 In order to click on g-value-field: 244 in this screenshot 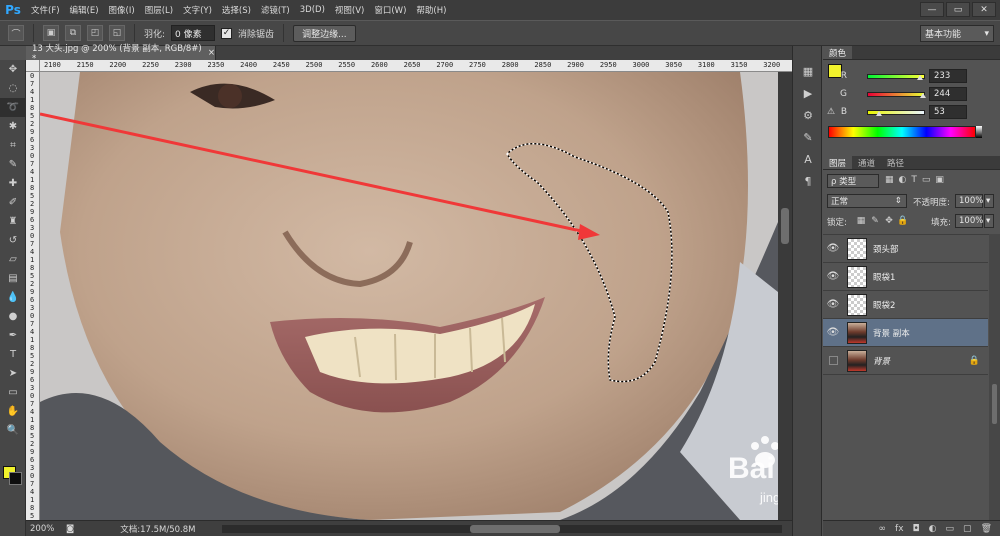, I will do `click(948, 94)`.